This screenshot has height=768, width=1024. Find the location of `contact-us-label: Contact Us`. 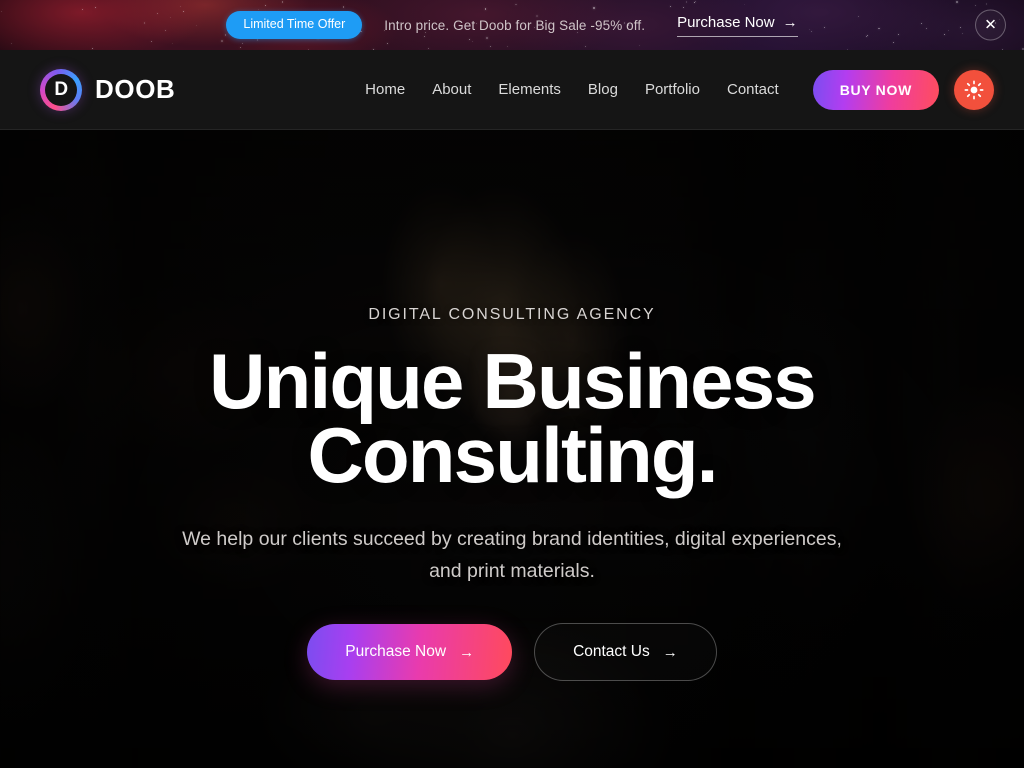

contact-us-label: Contact Us is located at coordinates (611, 652).